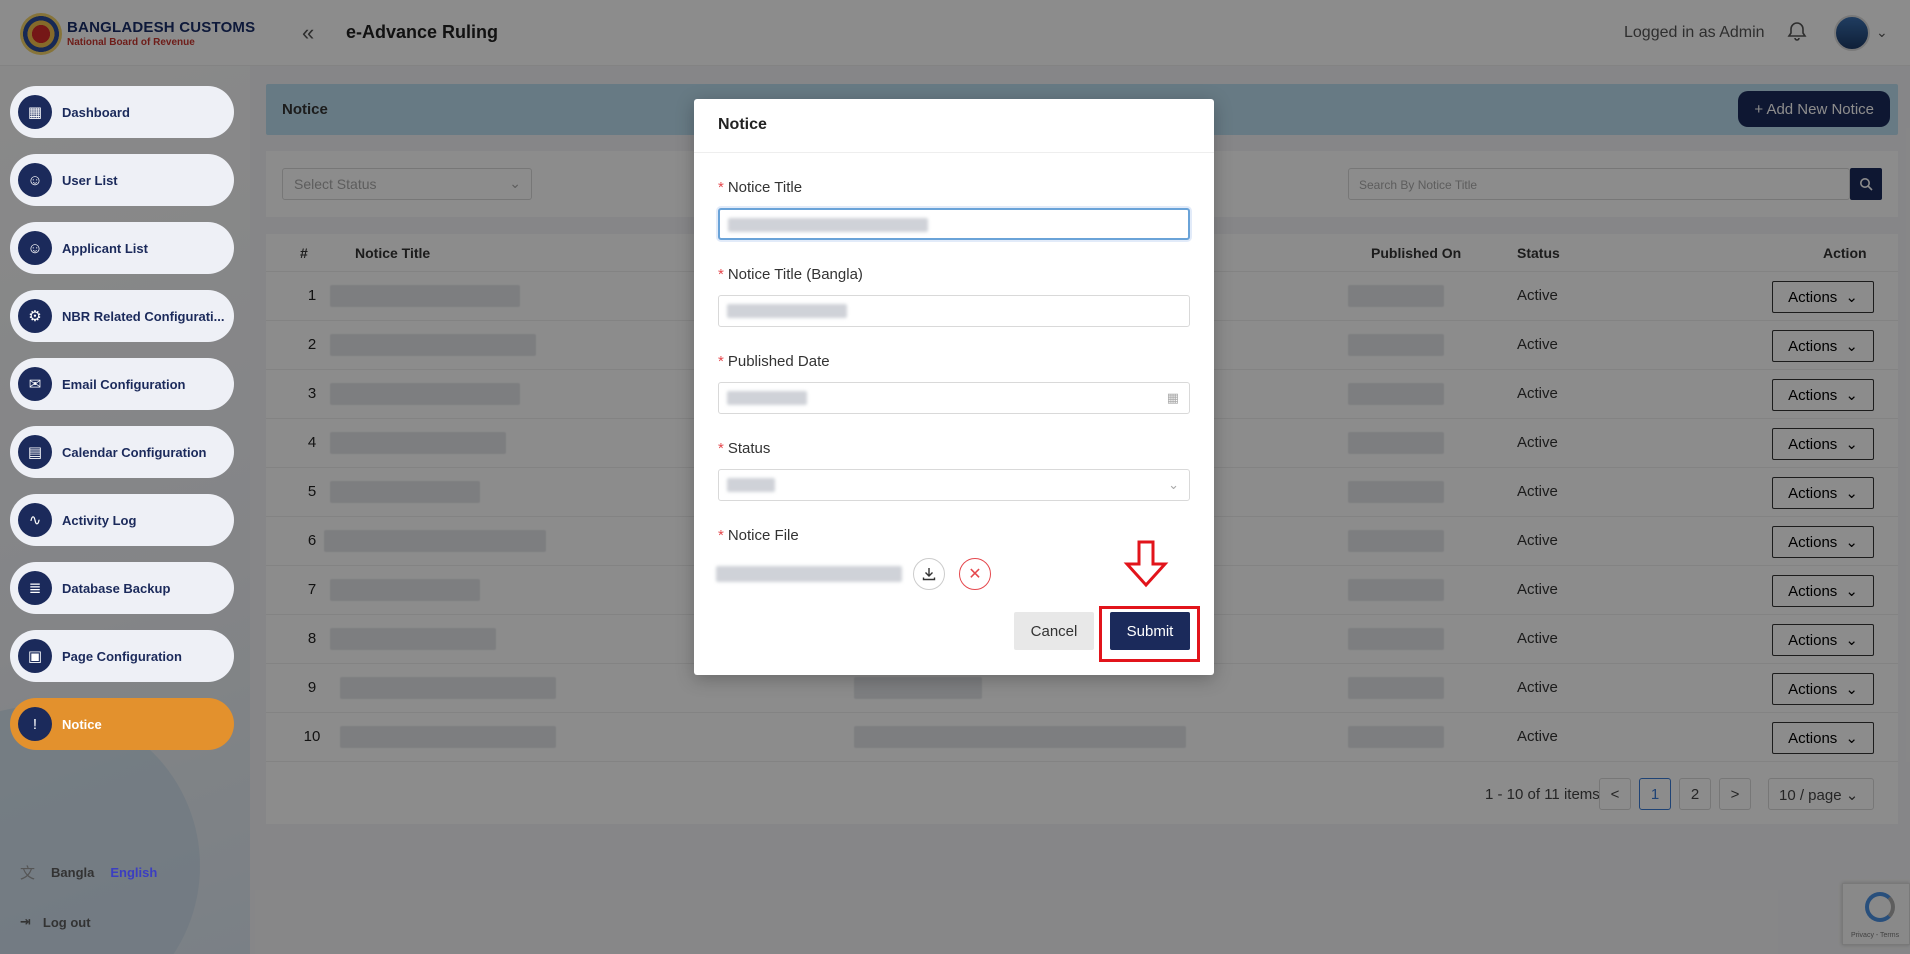 The width and height of the screenshot is (1910, 954). I want to click on sidebar-item-label: Calendar Configuration, so click(134, 452).